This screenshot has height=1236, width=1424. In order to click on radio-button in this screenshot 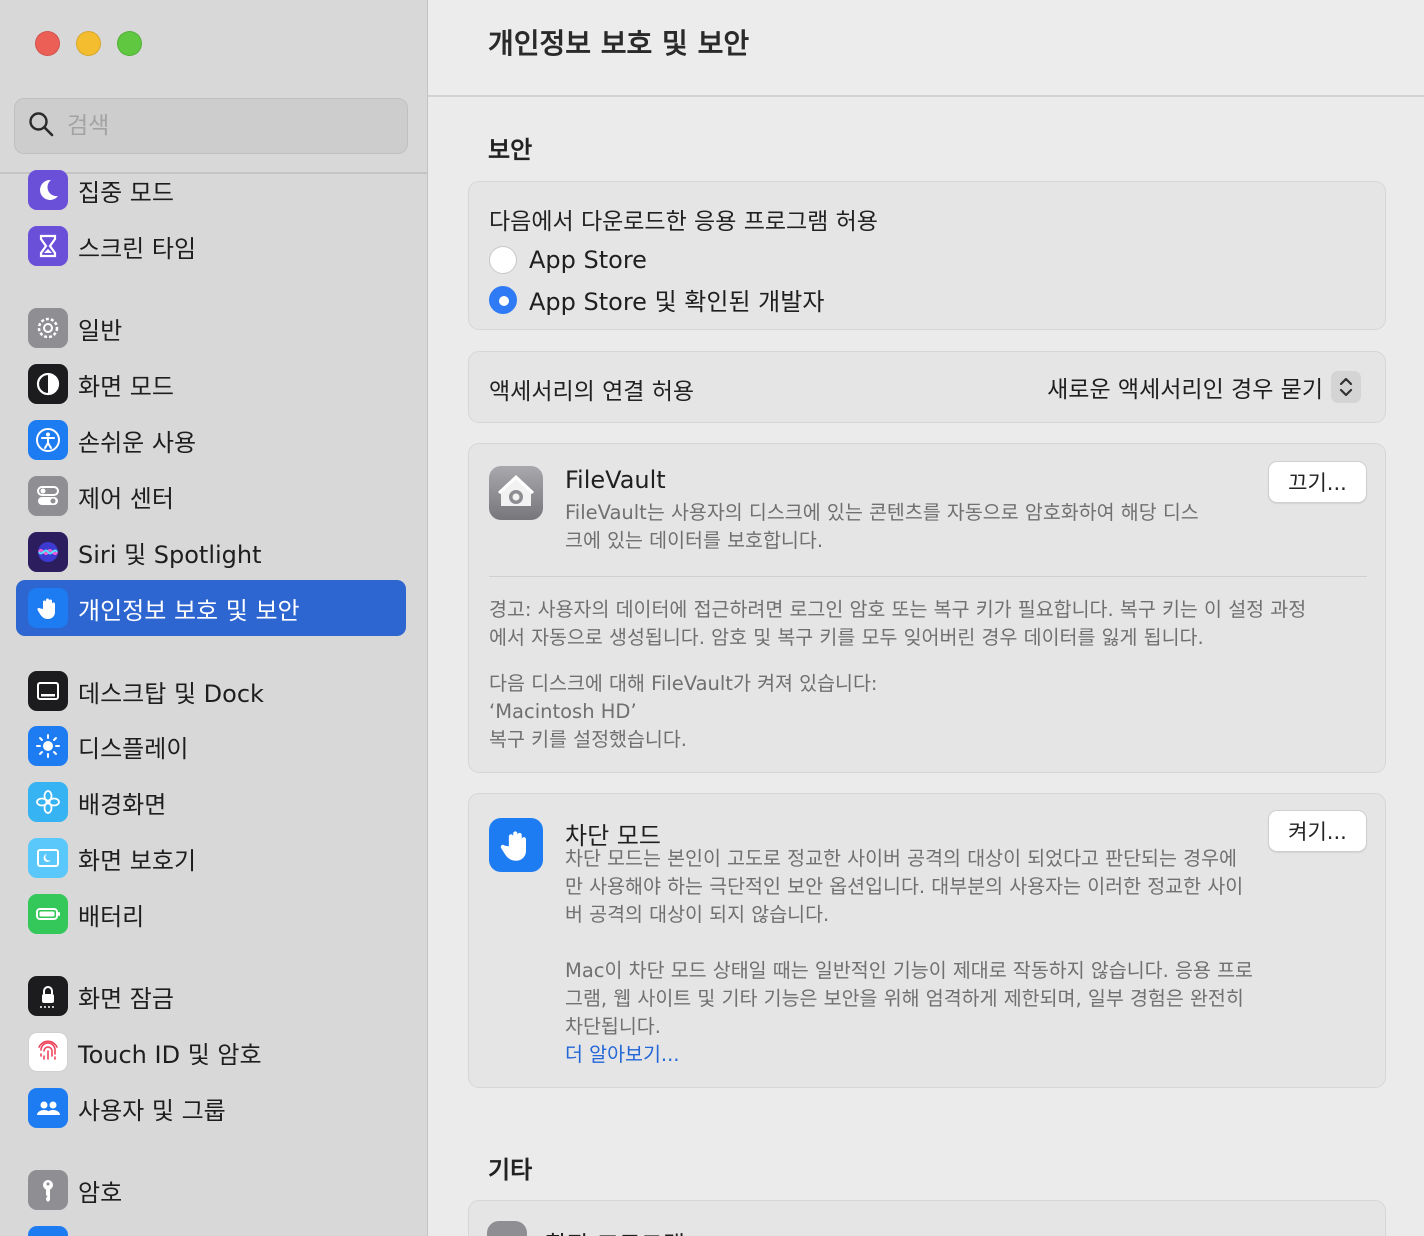, I will do `click(503, 260)`.